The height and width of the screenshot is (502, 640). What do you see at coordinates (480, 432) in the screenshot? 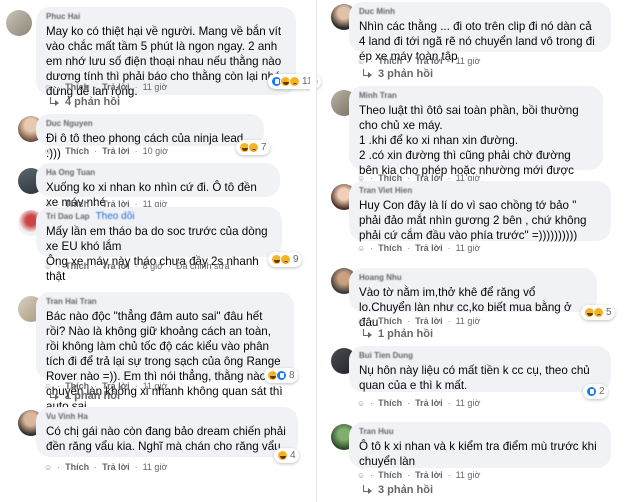
I see `comment-author: Tran Huu` at bounding box center [480, 432].